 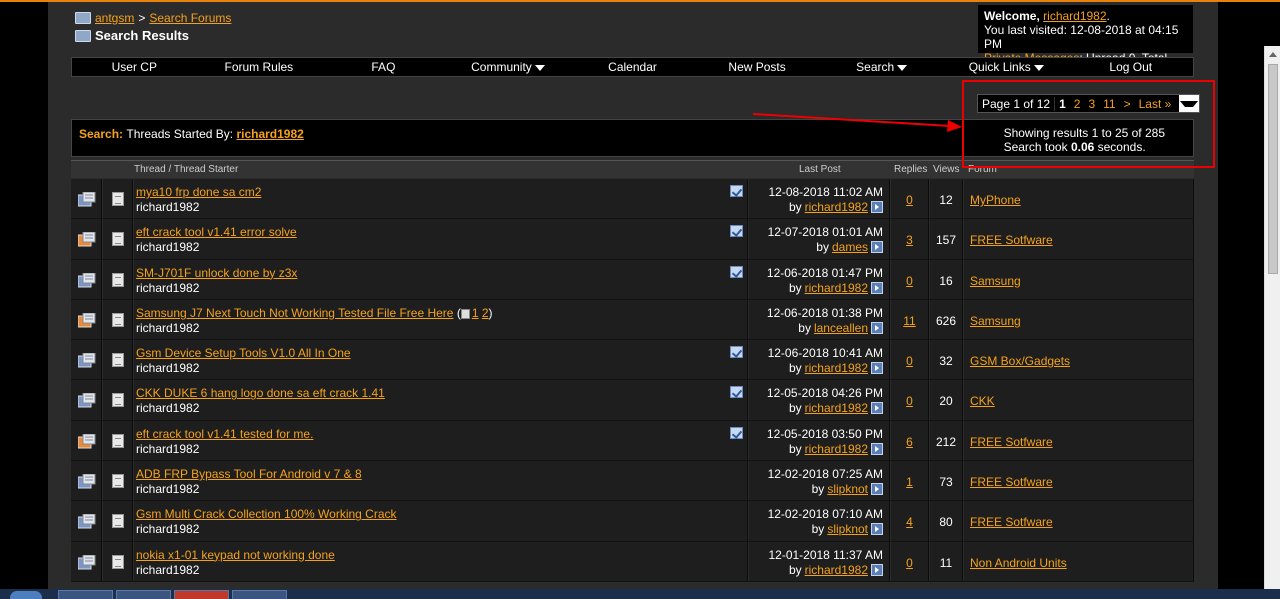 I want to click on thread-title-link: ADB FRP Bypass Tool For Android v 7 & 8, so click(x=249, y=474).